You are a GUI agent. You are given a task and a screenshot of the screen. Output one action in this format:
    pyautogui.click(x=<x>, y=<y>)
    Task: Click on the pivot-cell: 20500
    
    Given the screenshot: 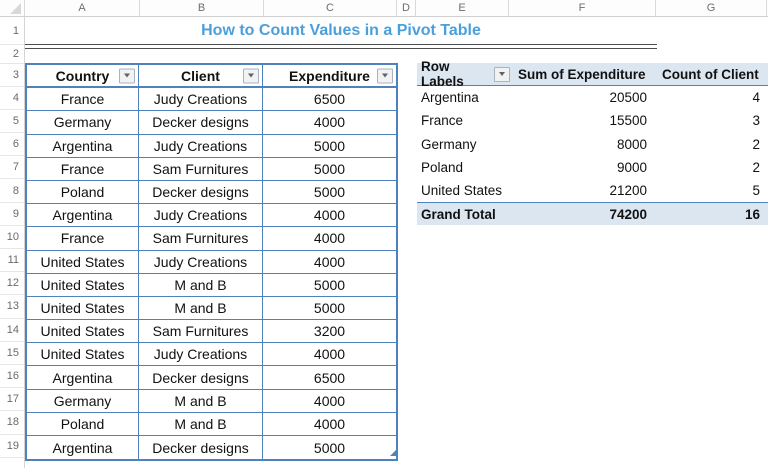 What is the action you would take?
    pyautogui.click(x=583, y=97)
    